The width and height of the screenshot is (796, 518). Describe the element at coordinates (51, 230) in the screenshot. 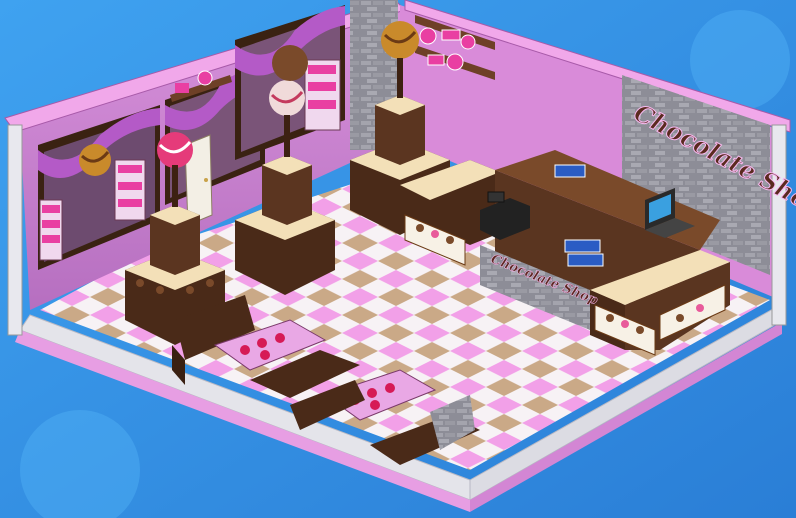

I see `wall-shelf-left` at that location.